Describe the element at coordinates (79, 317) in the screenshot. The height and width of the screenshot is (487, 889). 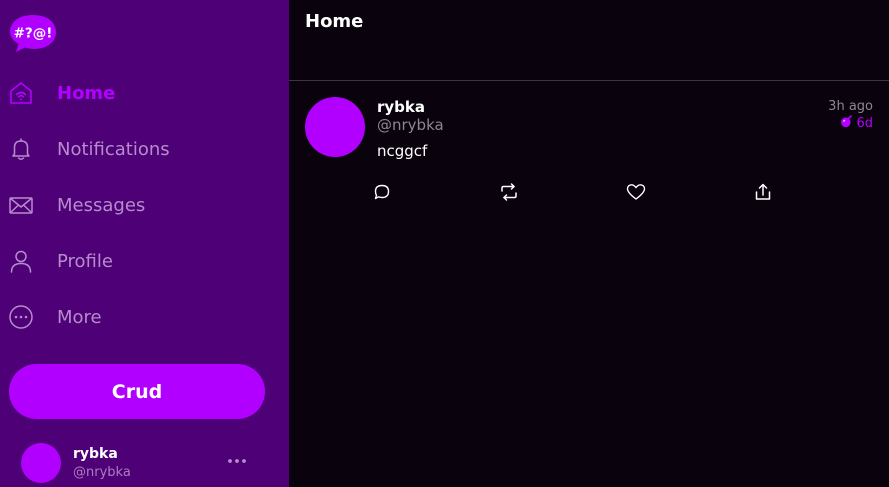
I see `sidebar-item-label: More` at that location.